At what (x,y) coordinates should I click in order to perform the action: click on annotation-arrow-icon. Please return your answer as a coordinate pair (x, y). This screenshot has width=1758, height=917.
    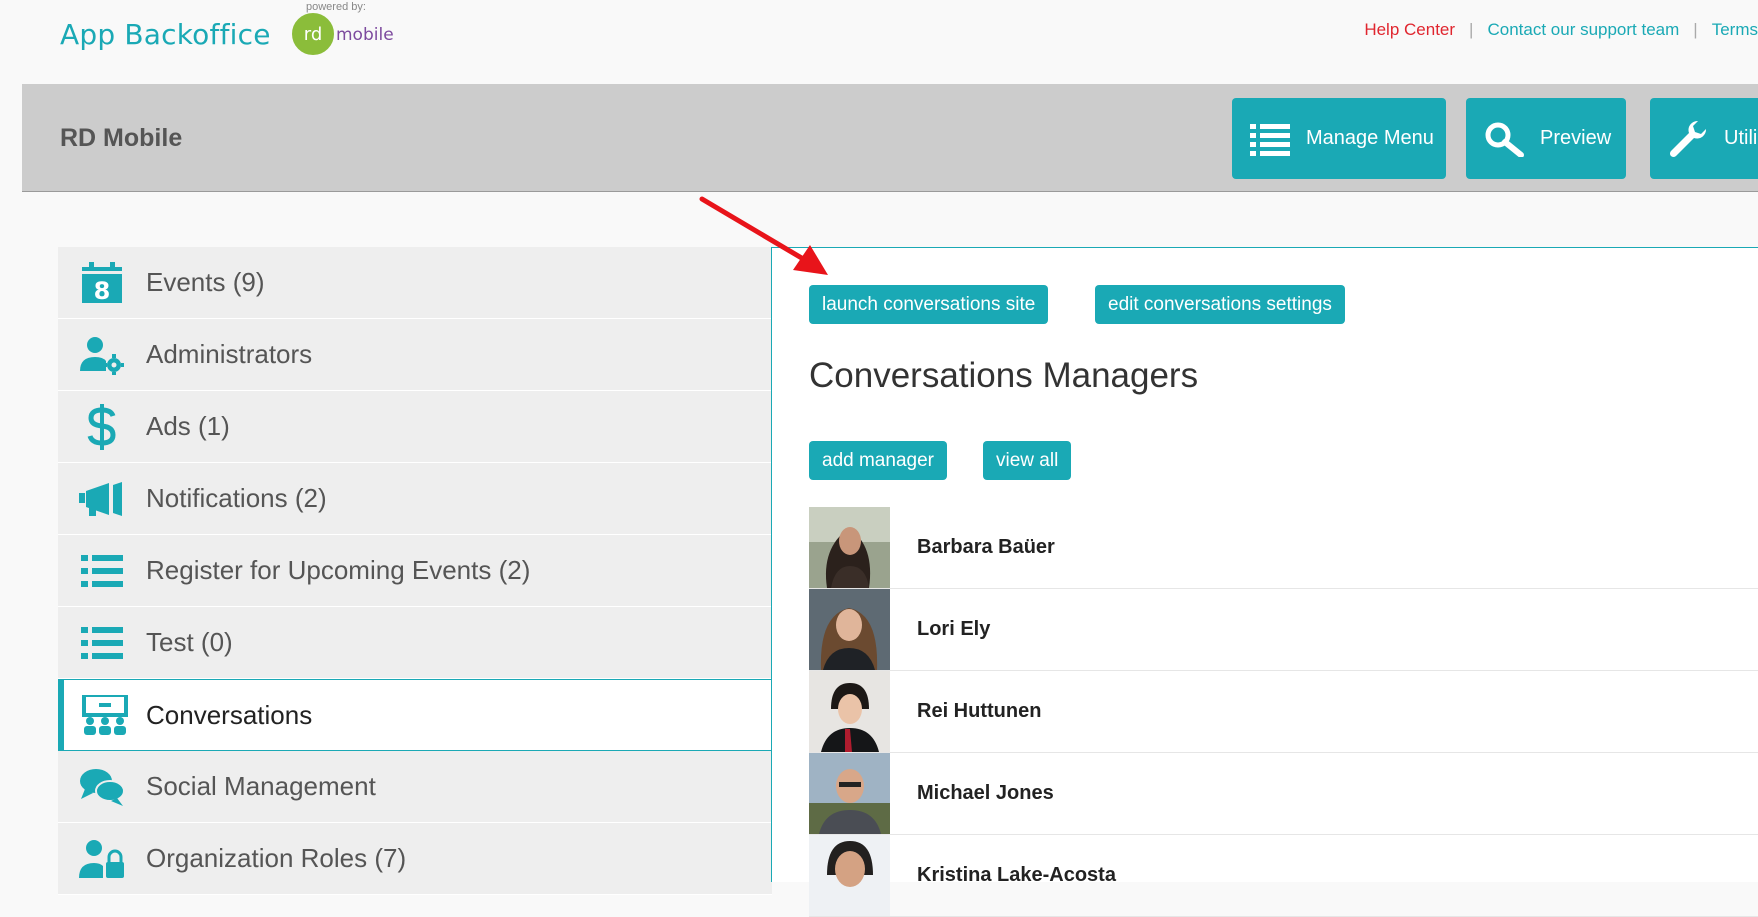
    Looking at the image, I should click on (763, 235).